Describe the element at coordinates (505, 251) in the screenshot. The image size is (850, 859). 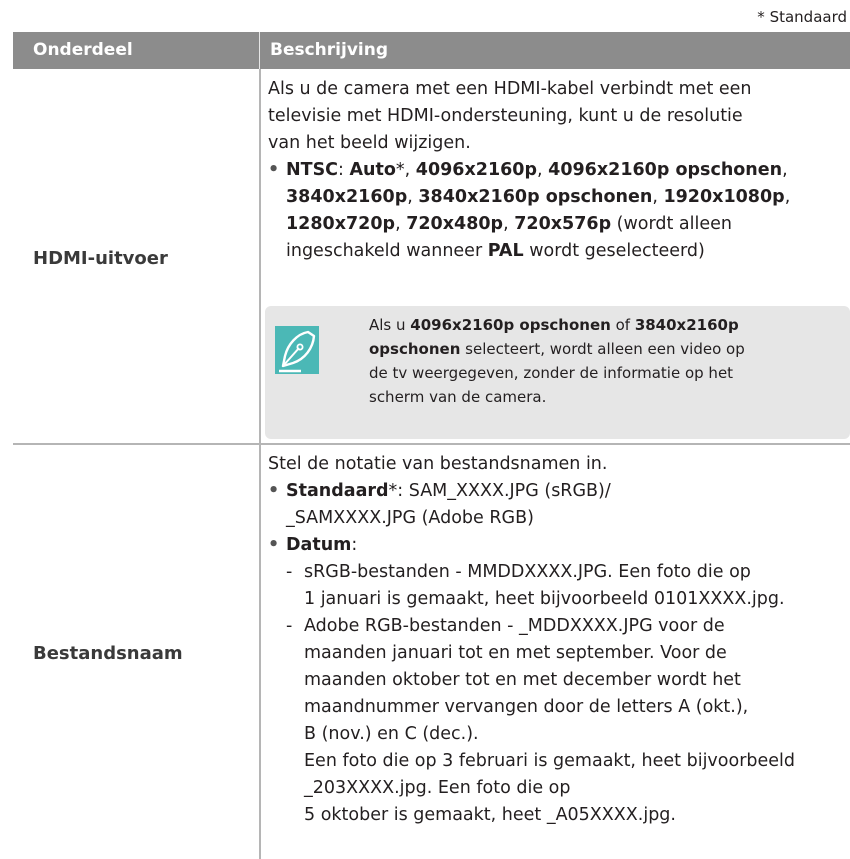
I see `pal-label: PAL` at that location.